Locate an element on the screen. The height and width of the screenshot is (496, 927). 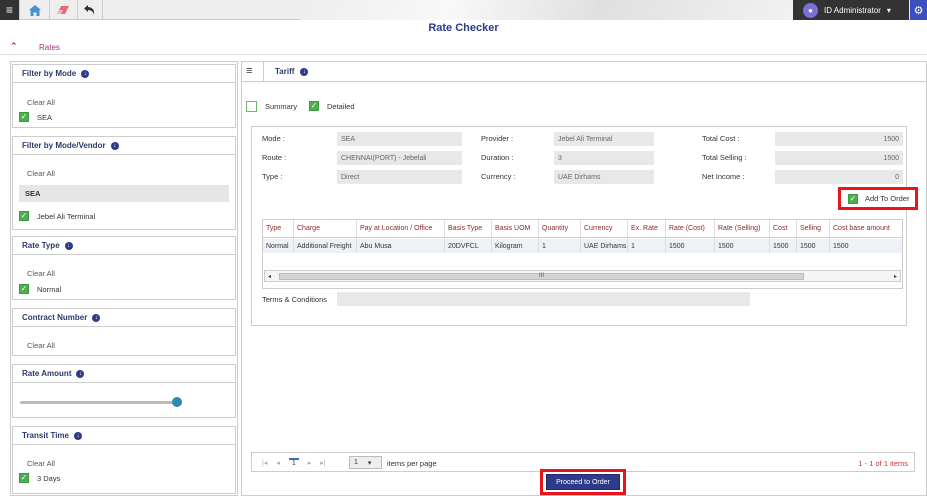
filter-mode-header: Filter by Mode ↓ is located at coordinates (124, 74).